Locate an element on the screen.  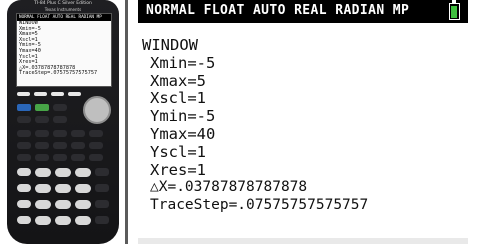
setting-delta-x: △X=.03787878787878 is located at coordinates (307, 188).